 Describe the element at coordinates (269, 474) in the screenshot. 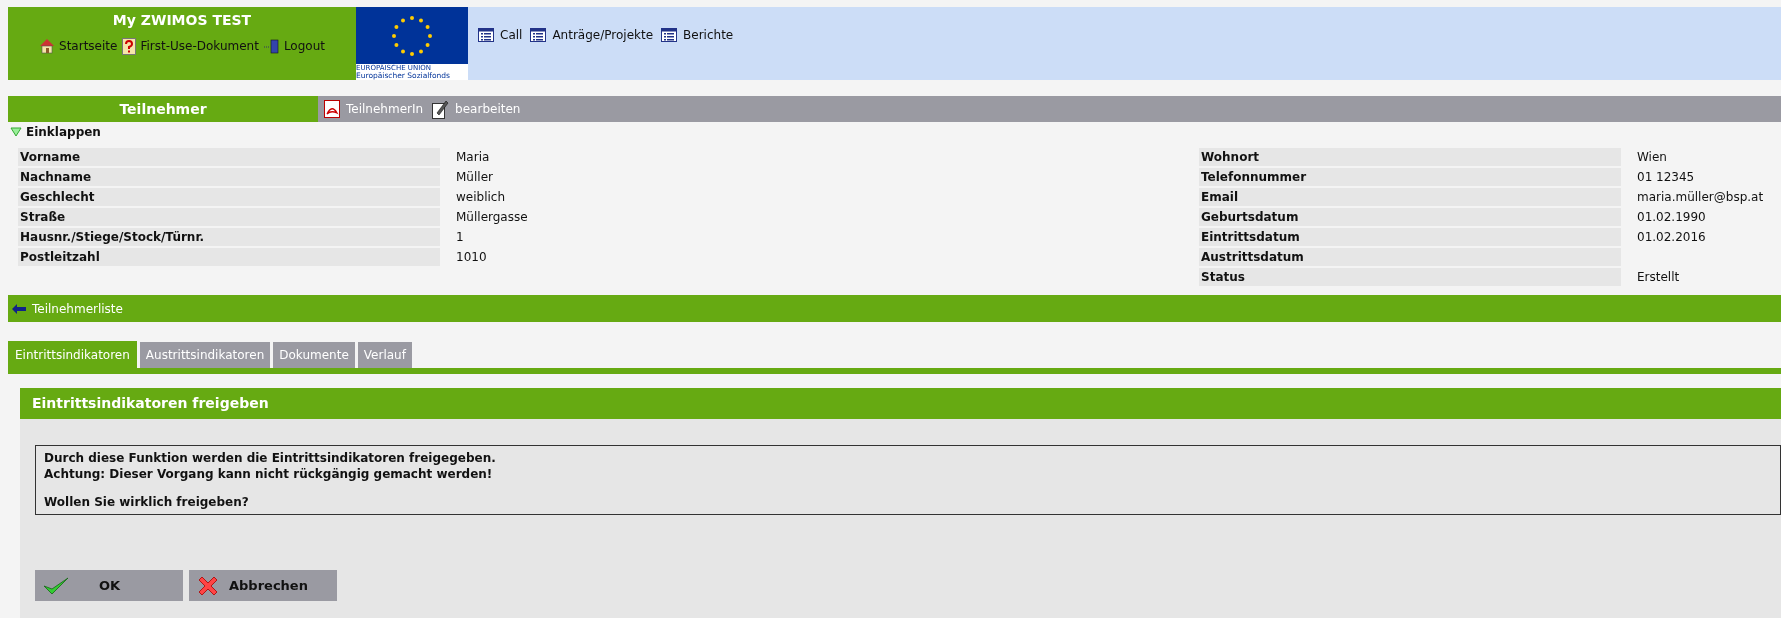

I see `message-text: Achtung: Dieser Vorgang kann nicht rückgängig gemacht werden!` at that location.